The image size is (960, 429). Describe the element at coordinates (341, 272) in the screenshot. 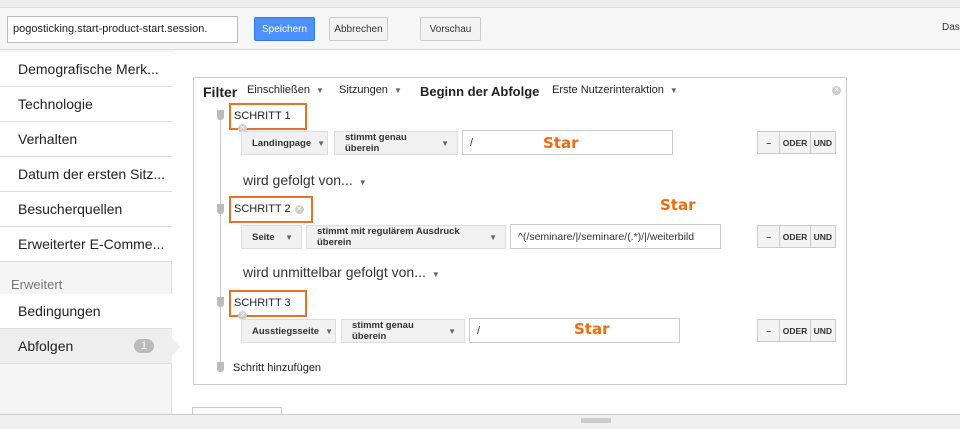

I see `connector-2-dropdown: wird unmittelbar gefolgt von... ▼` at that location.